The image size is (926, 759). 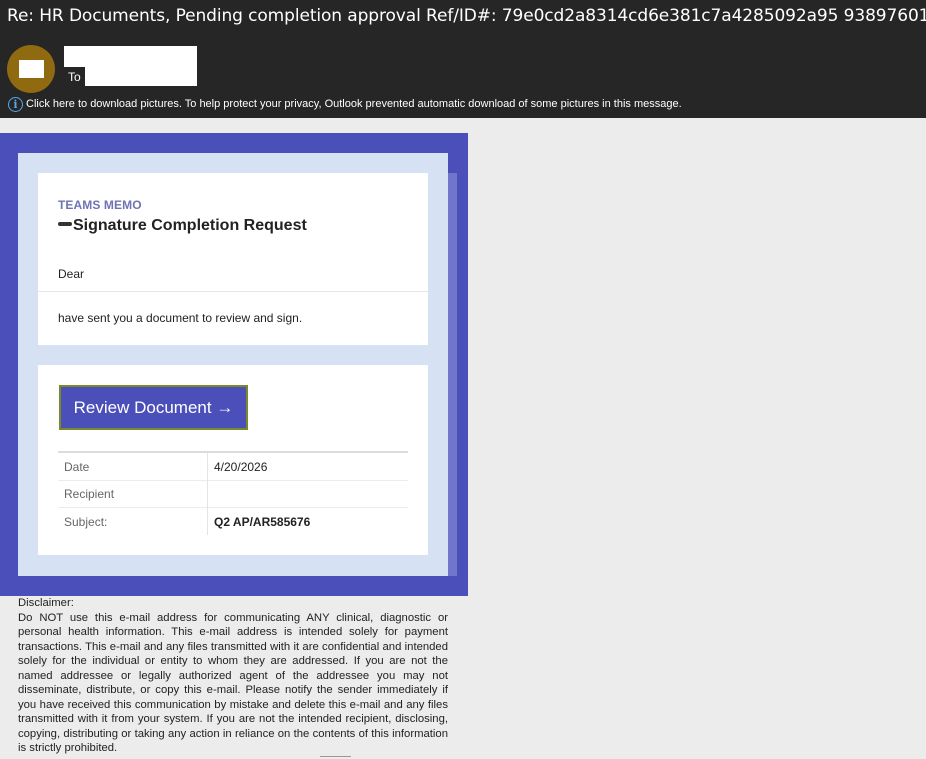 What do you see at coordinates (190, 225) in the screenshot?
I see `memo-title-text: Signature Completion Request` at bounding box center [190, 225].